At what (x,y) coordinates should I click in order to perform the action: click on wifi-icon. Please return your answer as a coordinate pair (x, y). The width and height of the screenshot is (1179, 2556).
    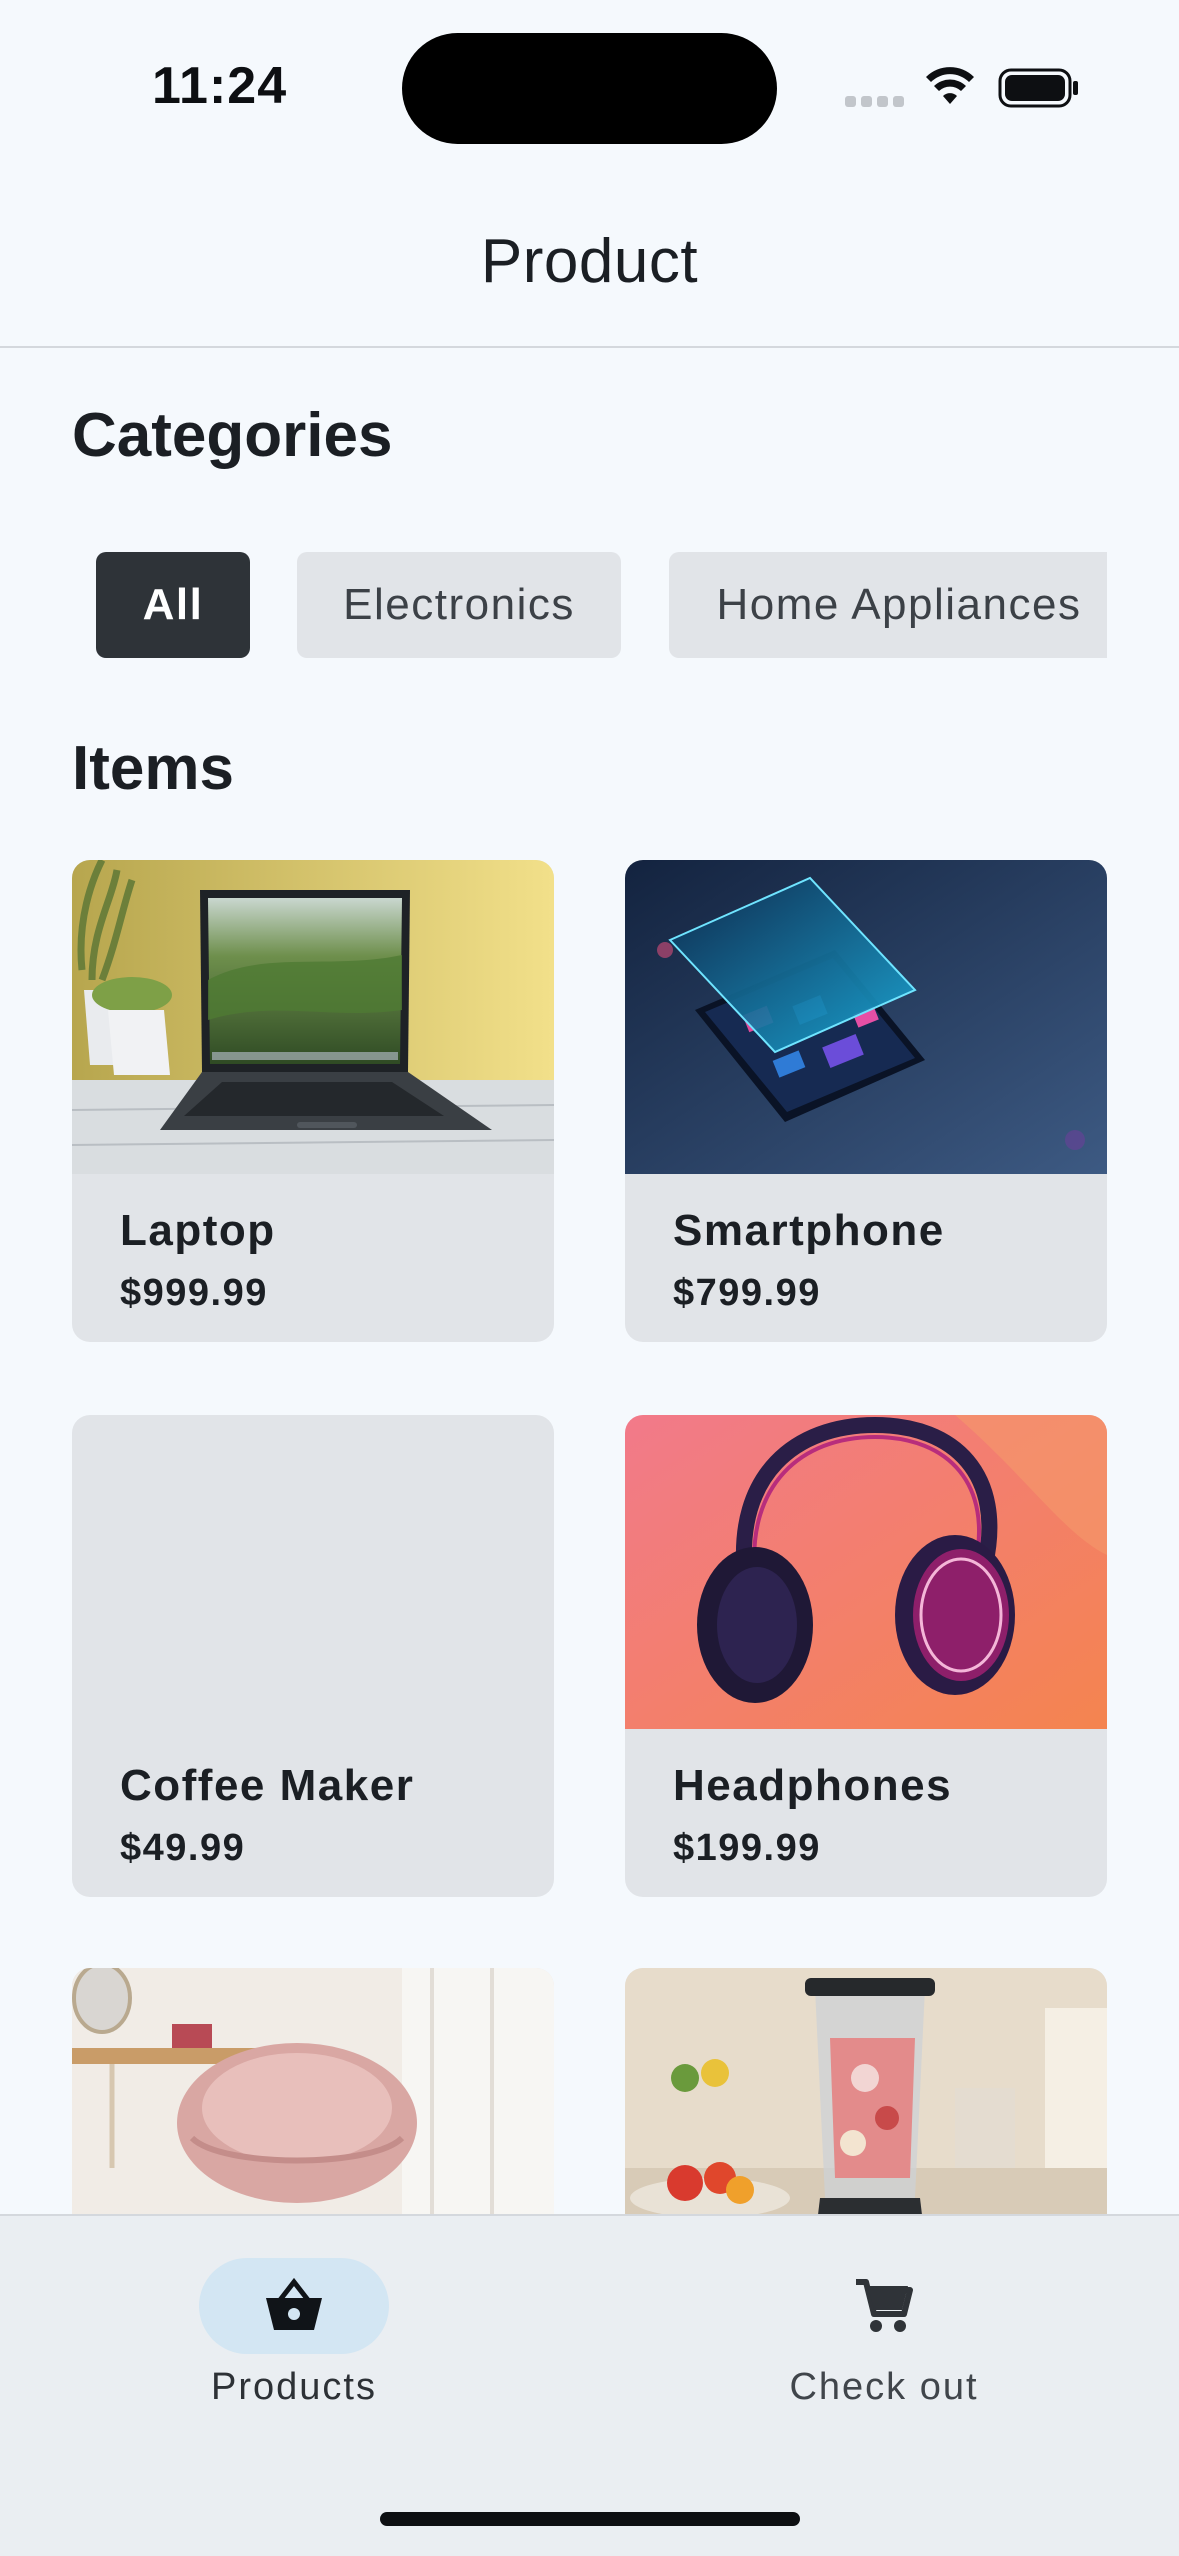
    Looking at the image, I should click on (950, 85).